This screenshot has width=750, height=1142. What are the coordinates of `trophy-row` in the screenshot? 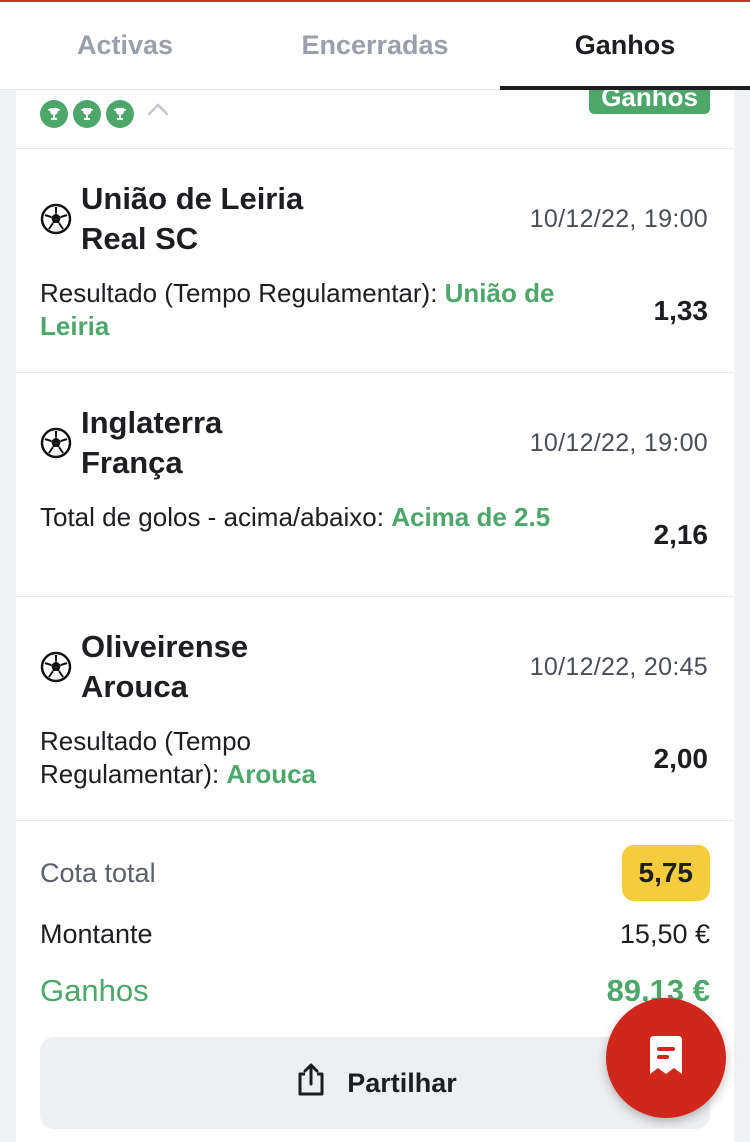 It's located at (87, 114).